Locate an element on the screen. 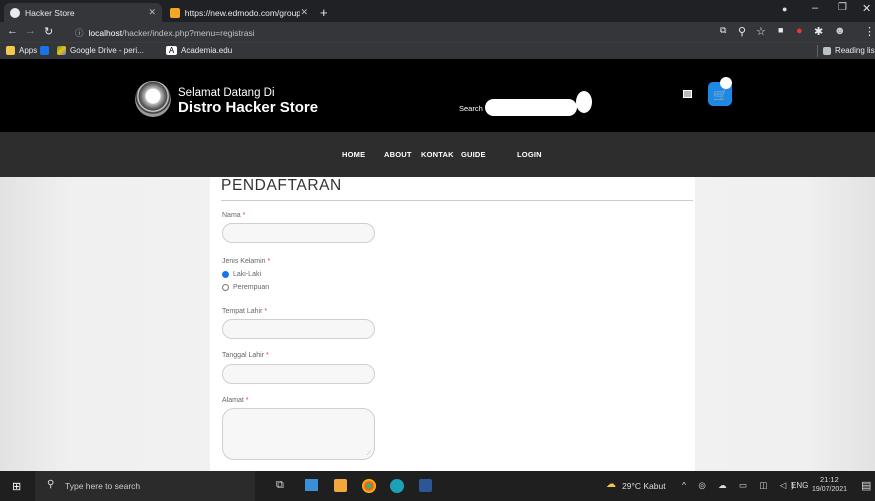 The width and height of the screenshot is (875, 501). clock-date: 19/07/2021 is located at coordinates (829, 489).